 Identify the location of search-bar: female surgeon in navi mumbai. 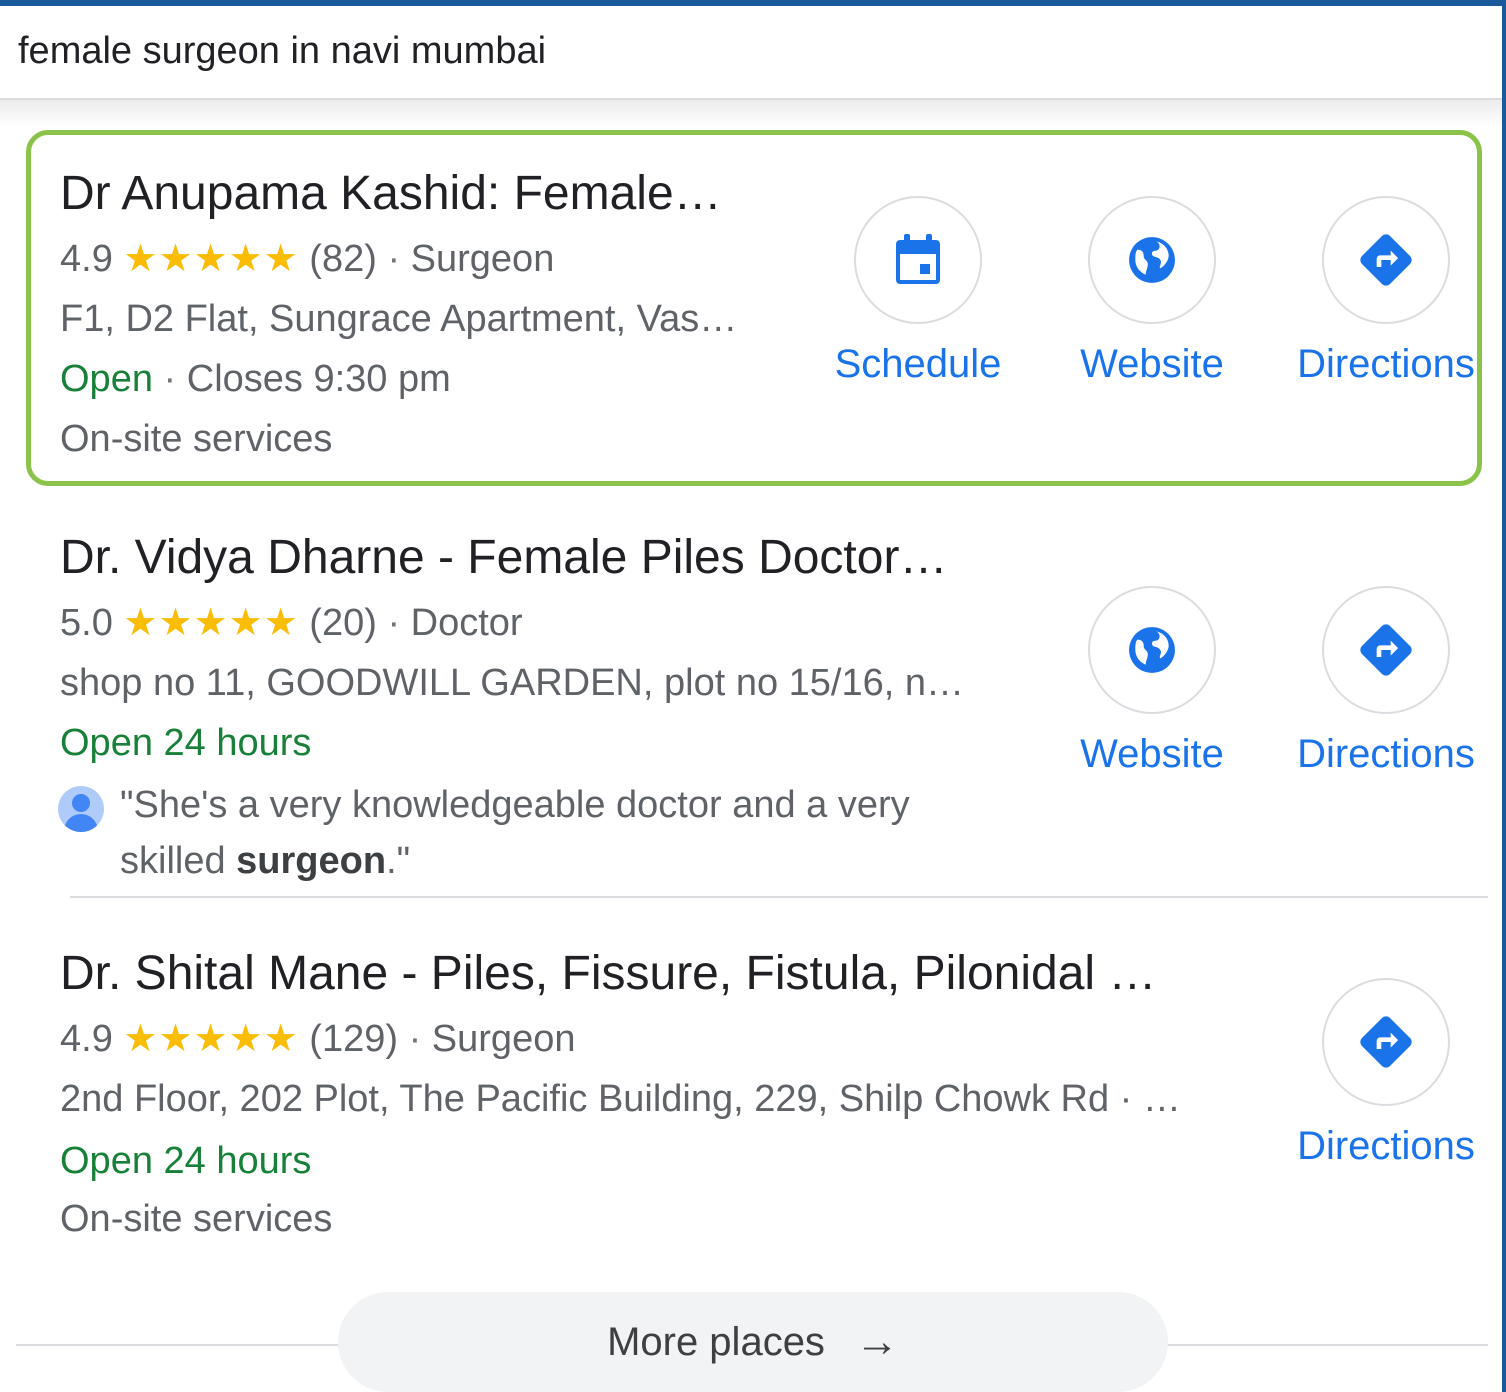
(751, 53).